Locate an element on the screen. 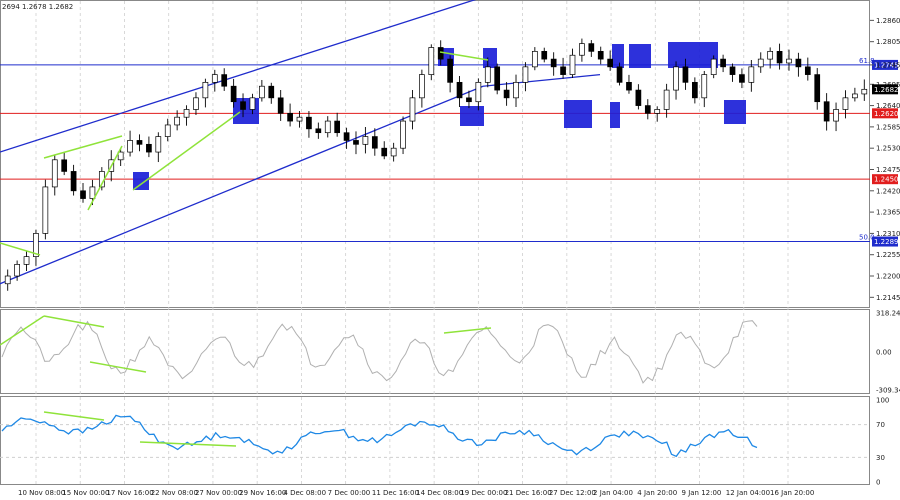 This screenshot has height=500, width=900. x-tick-label: 17 Nov 16:00 is located at coordinates (129, 493).